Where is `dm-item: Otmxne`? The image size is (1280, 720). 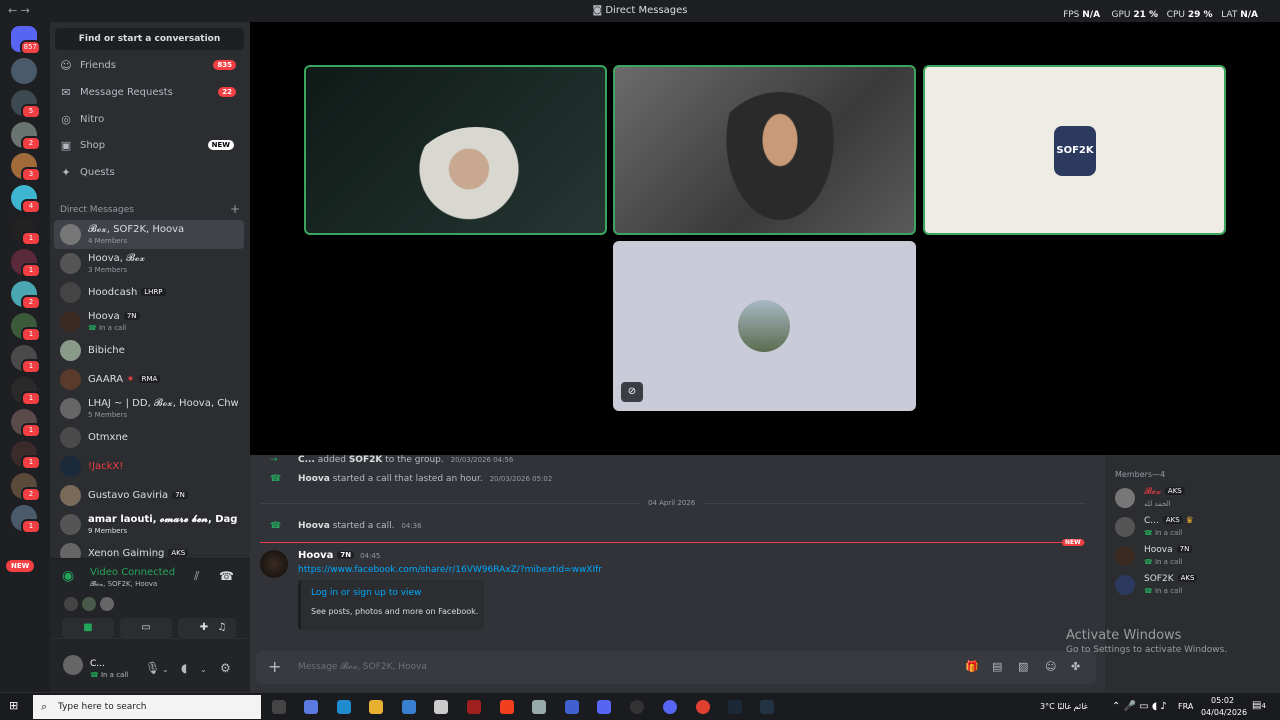 dm-item: Otmxne is located at coordinates (149, 437).